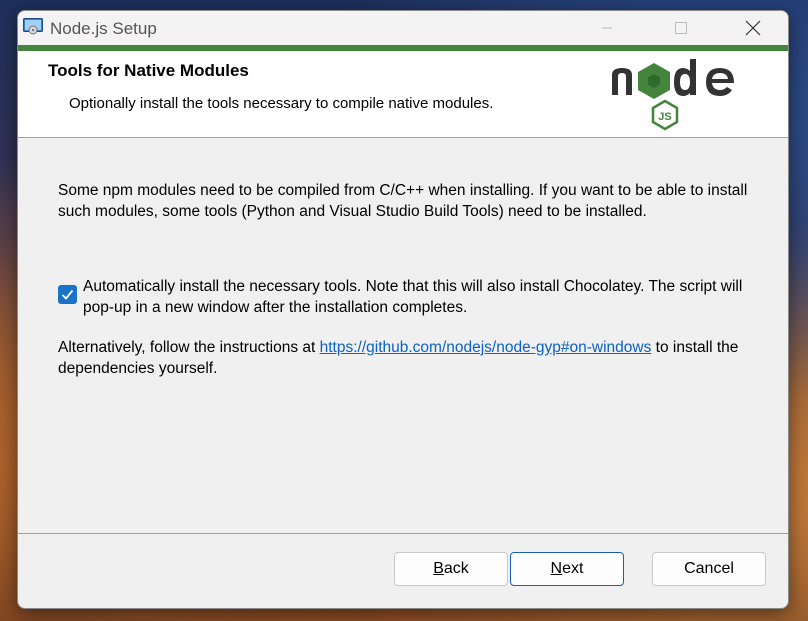 This screenshot has width=808, height=621. I want to click on back-button: Back, so click(451, 569).